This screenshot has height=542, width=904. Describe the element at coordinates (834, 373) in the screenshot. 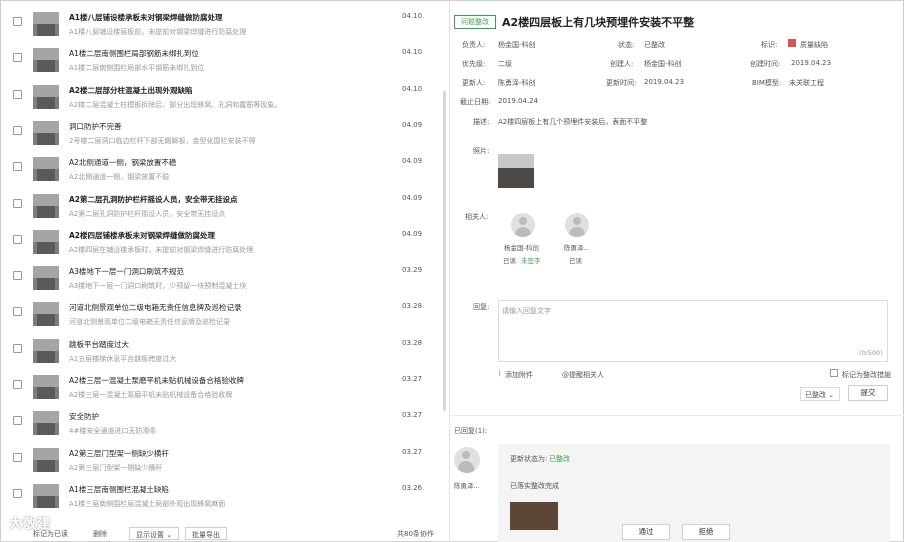

I see `mark-measure-checkbox` at that location.